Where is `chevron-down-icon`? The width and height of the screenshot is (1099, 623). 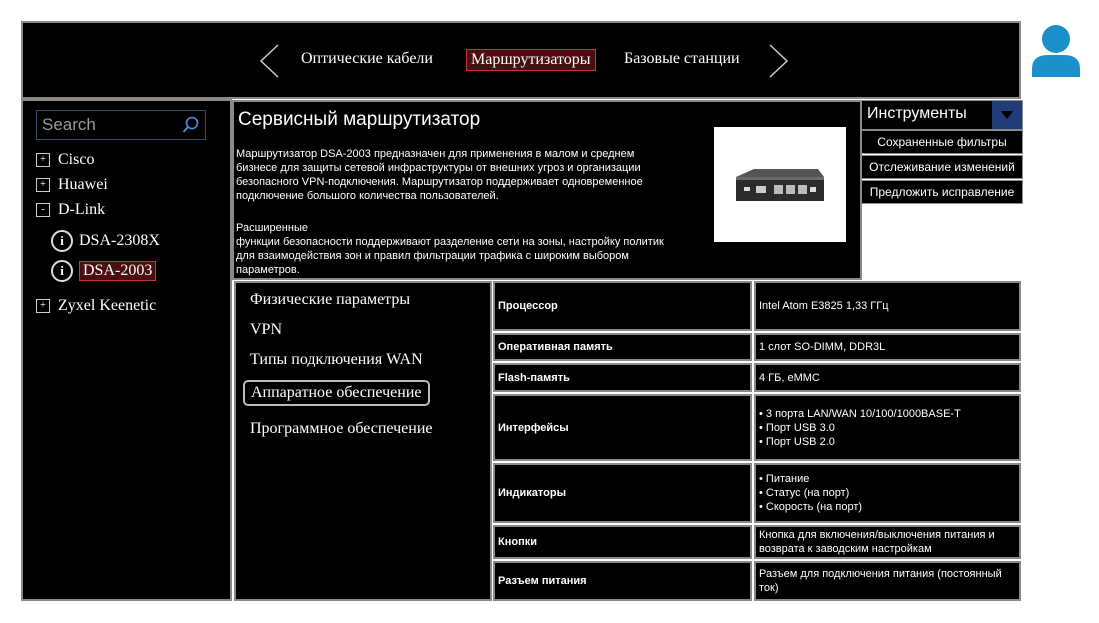
chevron-down-icon is located at coordinates (1007, 115).